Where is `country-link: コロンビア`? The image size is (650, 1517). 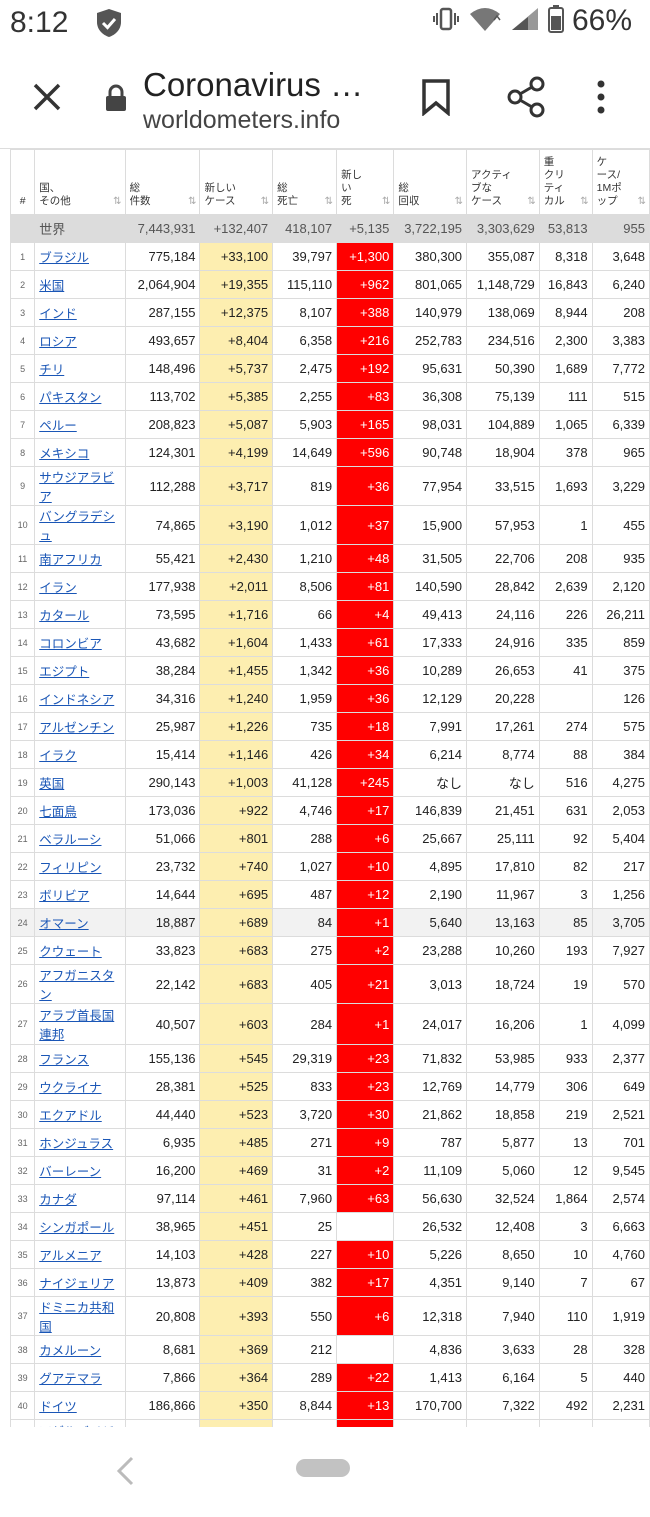
country-link: コロンビア is located at coordinates (70, 644).